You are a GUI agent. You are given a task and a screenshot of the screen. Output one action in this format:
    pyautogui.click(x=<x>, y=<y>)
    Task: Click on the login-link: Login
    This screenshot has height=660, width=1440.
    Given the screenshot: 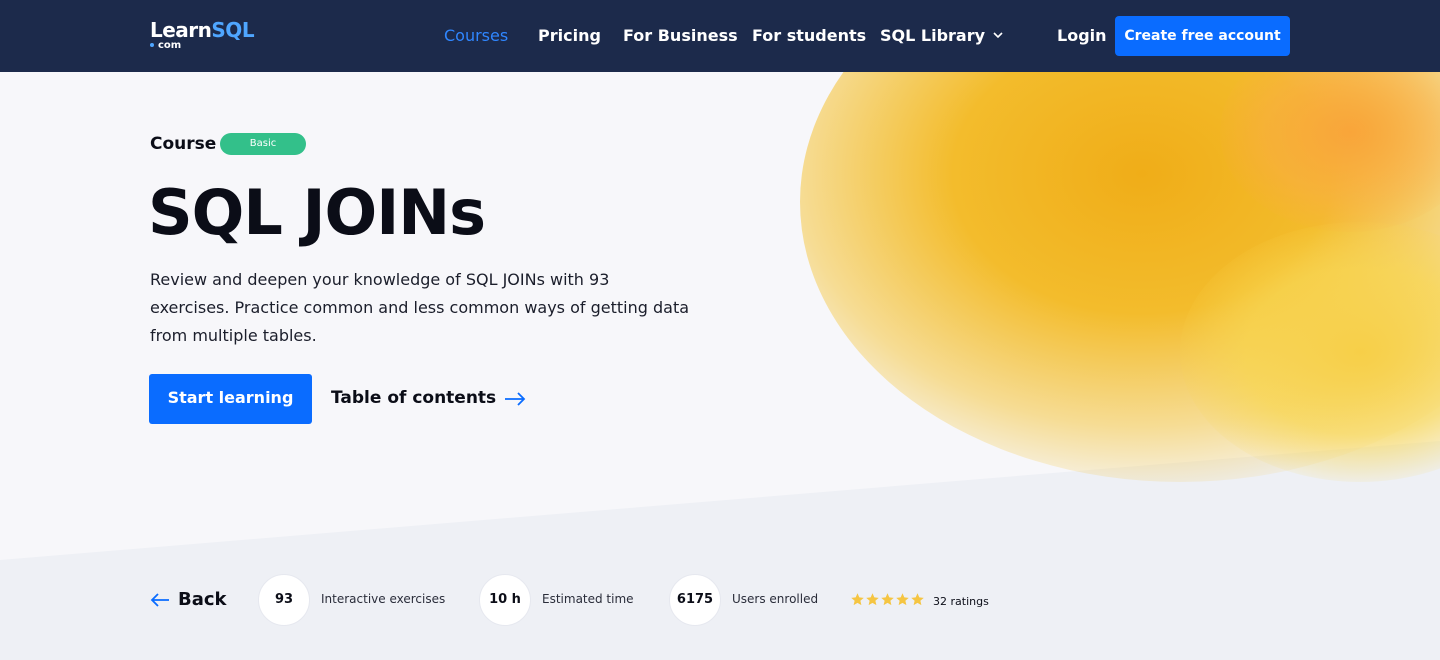 What is the action you would take?
    pyautogui.click(x=1082, y=36)
    